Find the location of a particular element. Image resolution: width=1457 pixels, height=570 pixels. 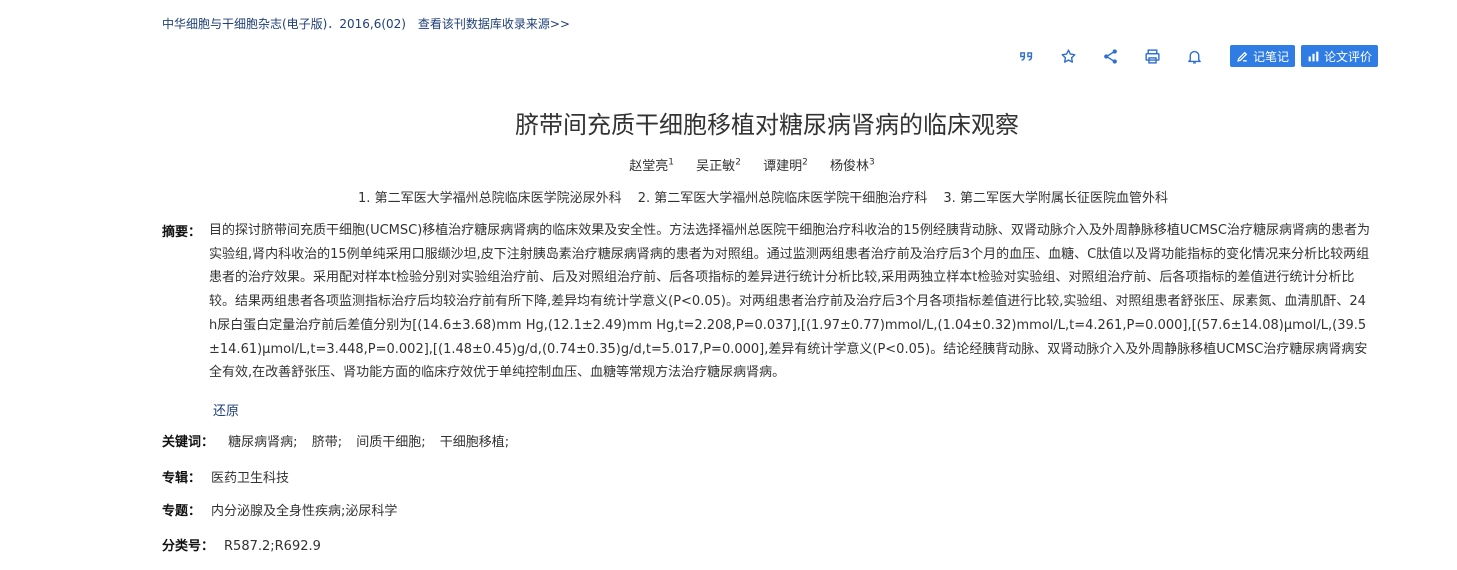

bell-icon is located at coordinates (1194, 56).